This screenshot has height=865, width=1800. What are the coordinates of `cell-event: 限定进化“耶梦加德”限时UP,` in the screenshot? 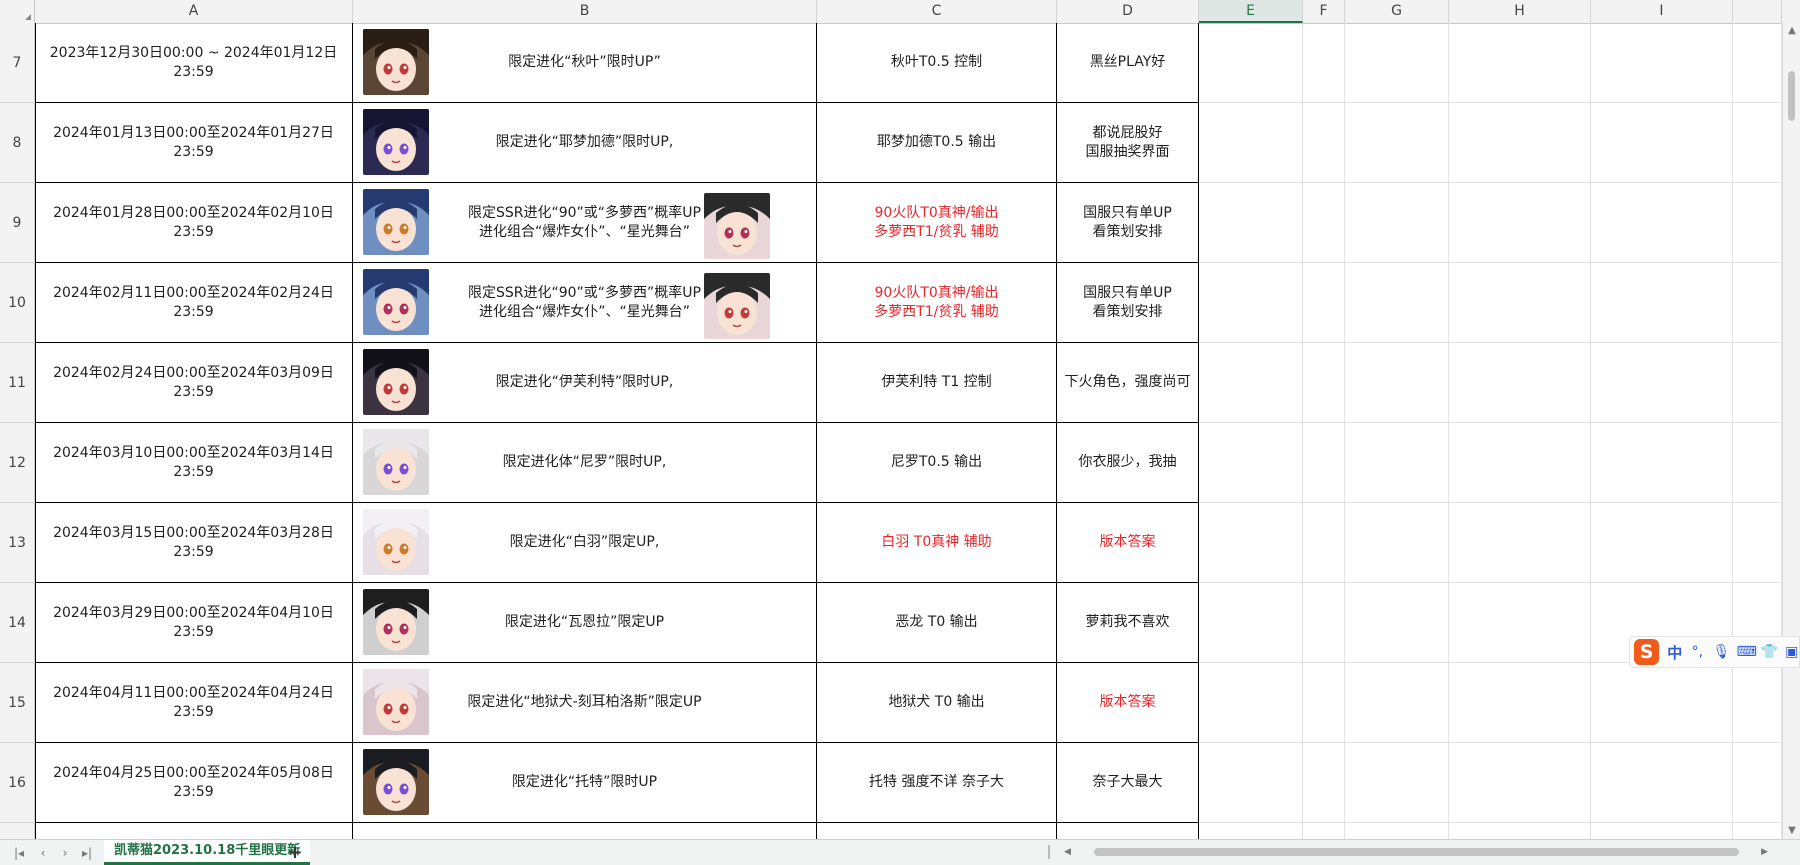 It's located at (585, 143).